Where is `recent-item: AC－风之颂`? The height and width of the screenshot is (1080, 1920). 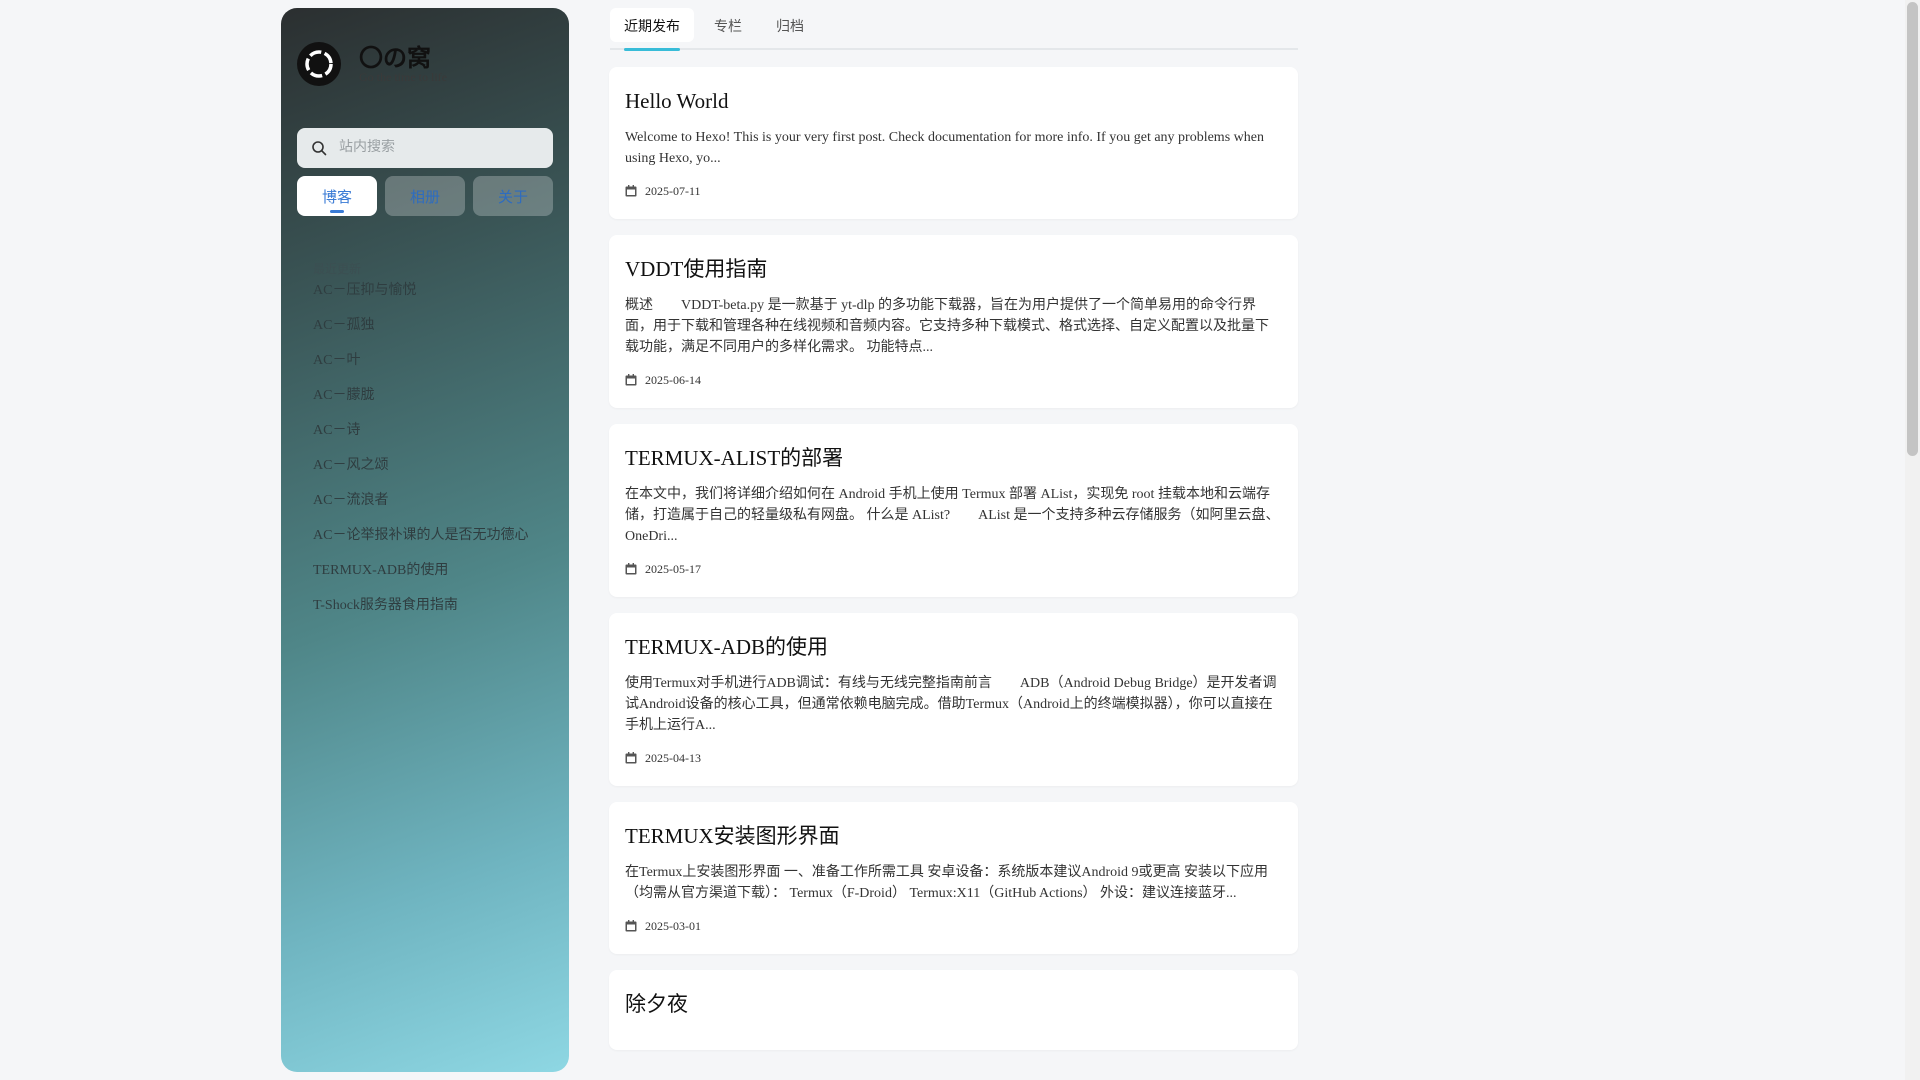
recent-item: AC－风之颂 is located at coordinates (433, 473).